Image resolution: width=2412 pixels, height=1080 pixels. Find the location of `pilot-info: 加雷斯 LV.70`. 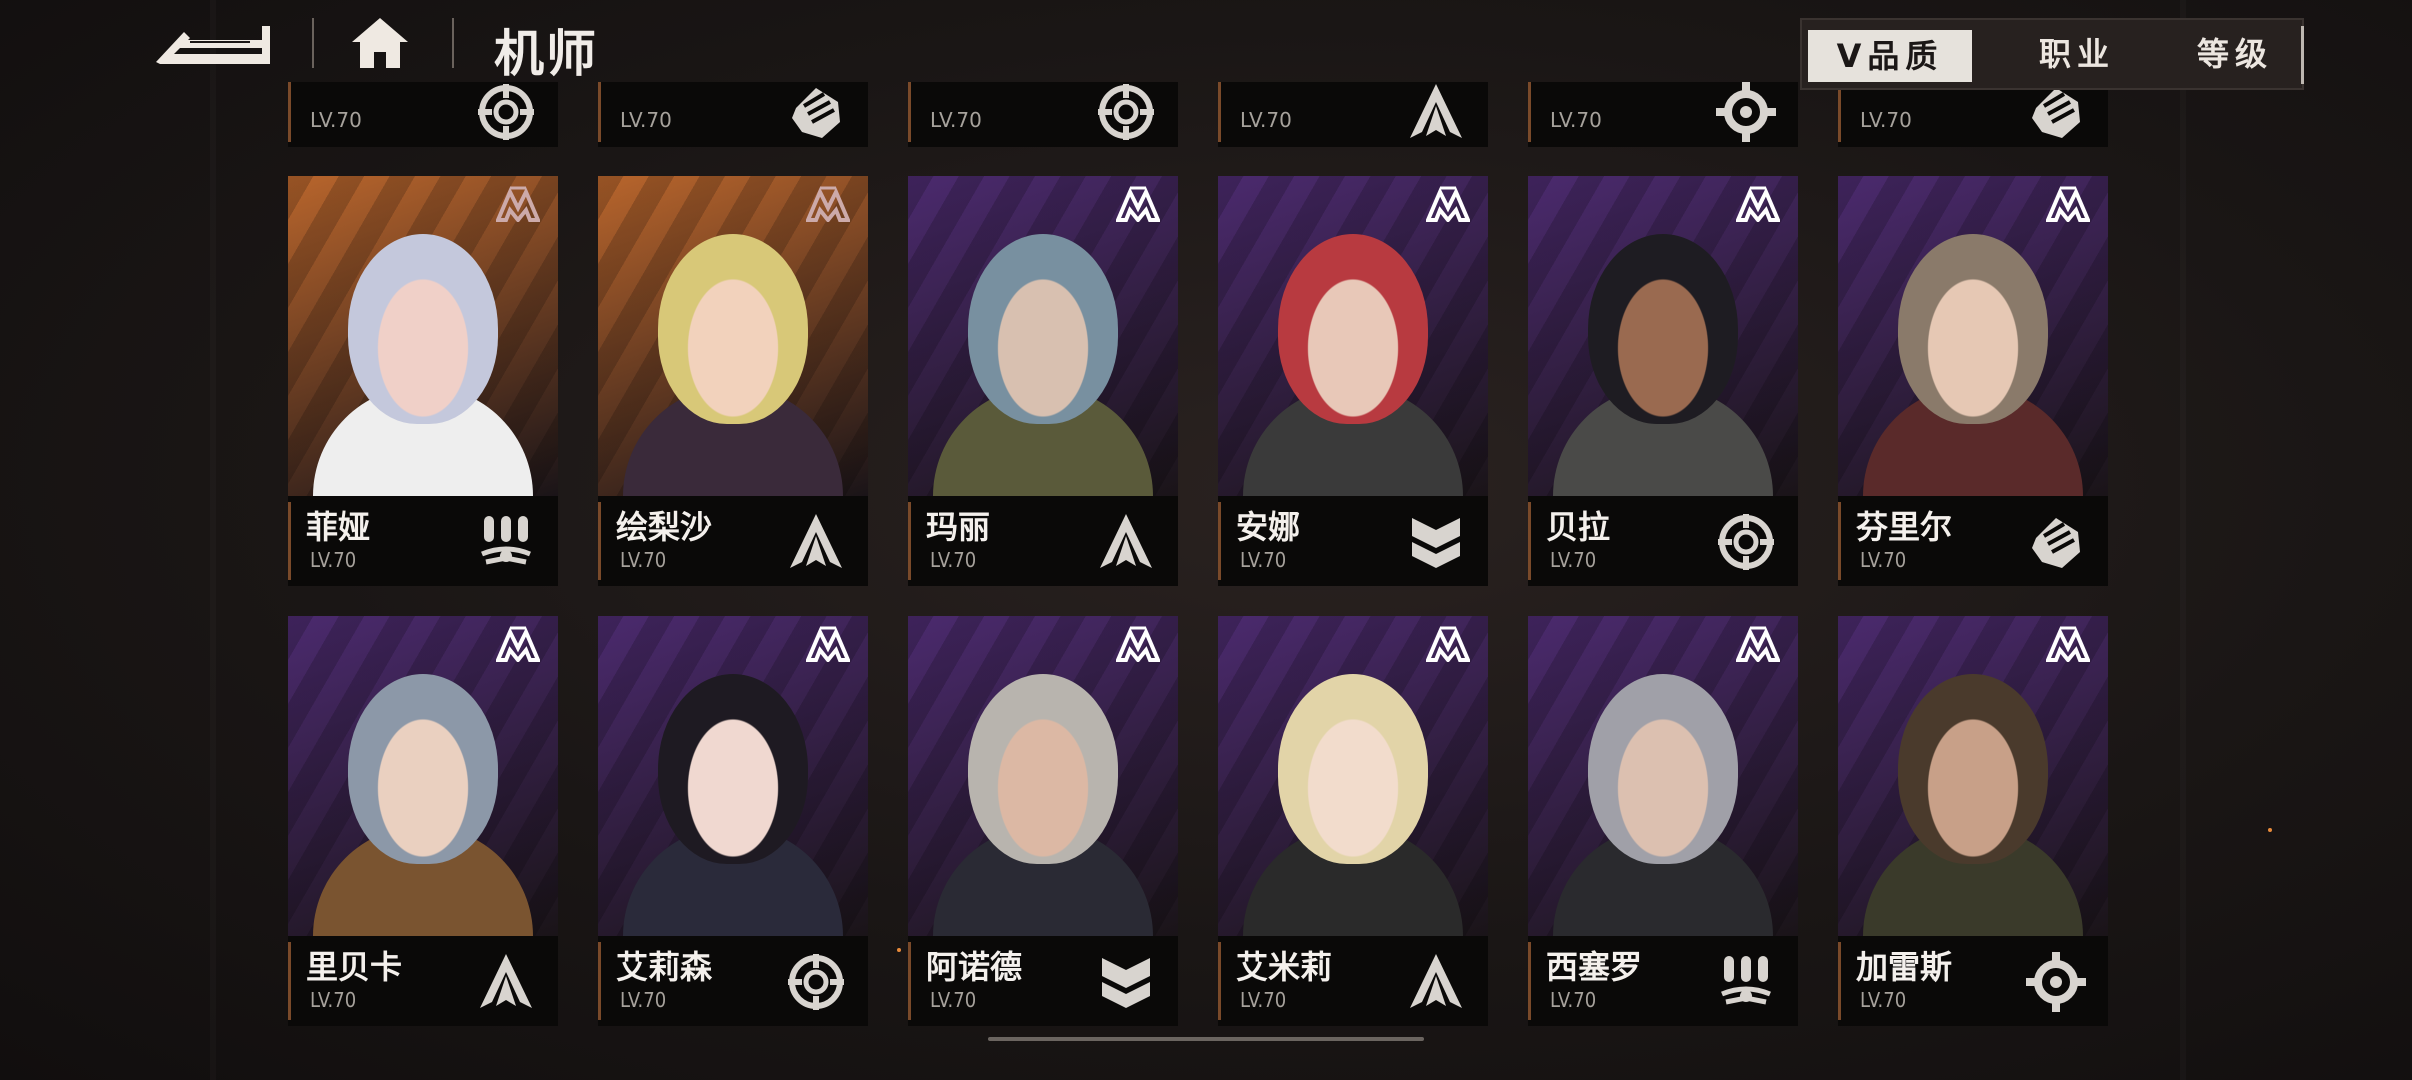

pilot-info: 加雷斯 LV.70 is located at coordinates (1973, 981).